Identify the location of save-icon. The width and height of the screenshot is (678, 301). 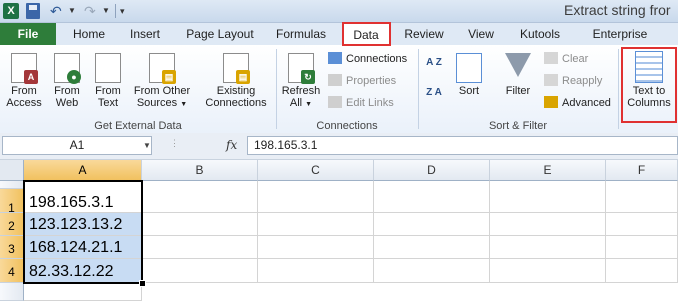
(33, 11).